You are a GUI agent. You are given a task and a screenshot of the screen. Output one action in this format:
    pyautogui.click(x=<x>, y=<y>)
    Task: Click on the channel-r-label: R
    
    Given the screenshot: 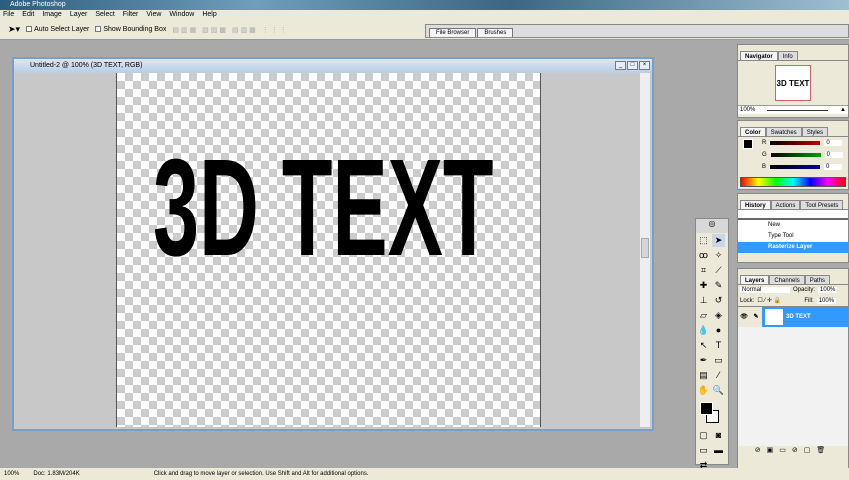 What is the action you would take?
    pyautogui.click(x=764, y=143)
    